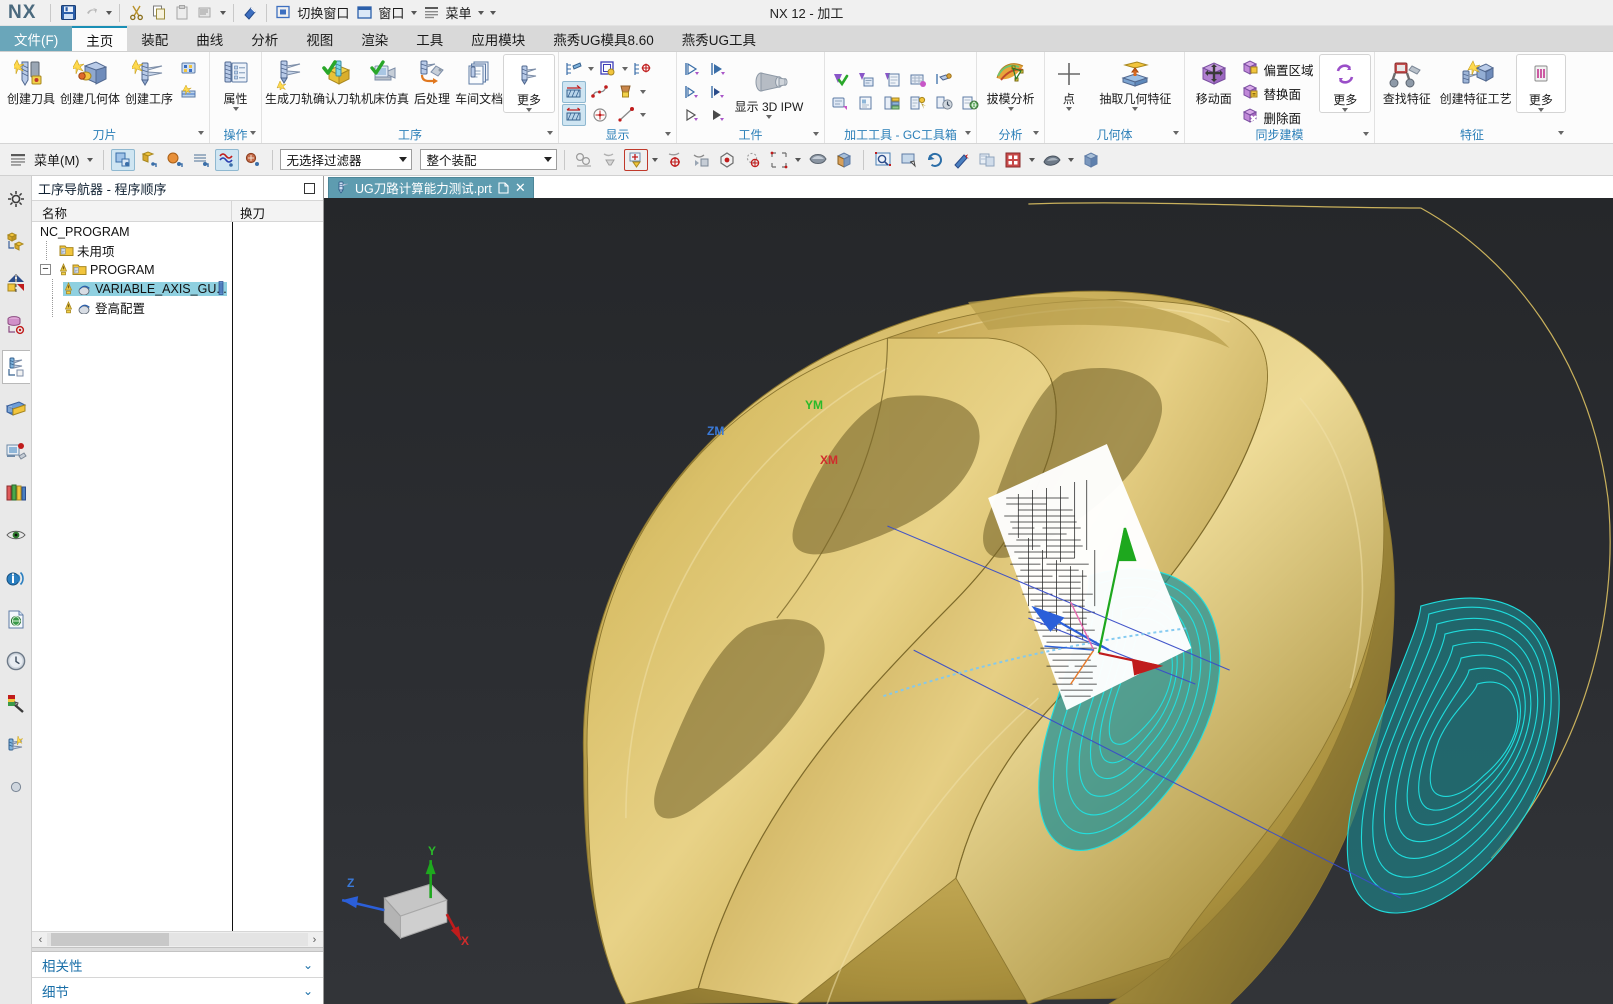 The width and height of the screenshot is (1613, 1004). I want to click on panel-details: 细节 ⌄, so click(177, 991).